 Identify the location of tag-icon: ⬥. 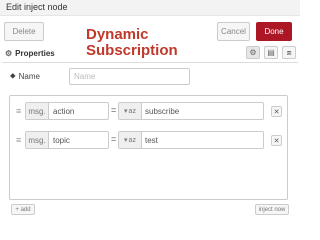
(13, 75).